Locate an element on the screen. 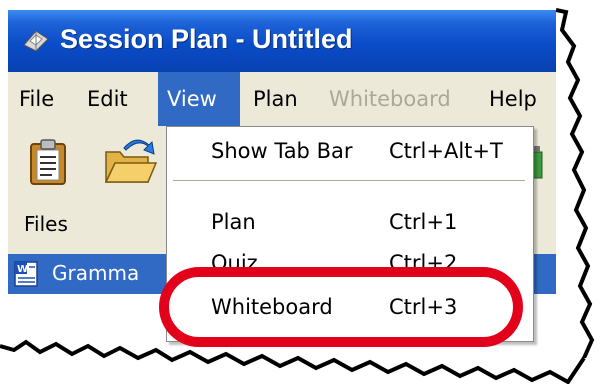 The height and width of the screenshot is (384, 608). clipboard-icon is located at coordinates (48, 162).